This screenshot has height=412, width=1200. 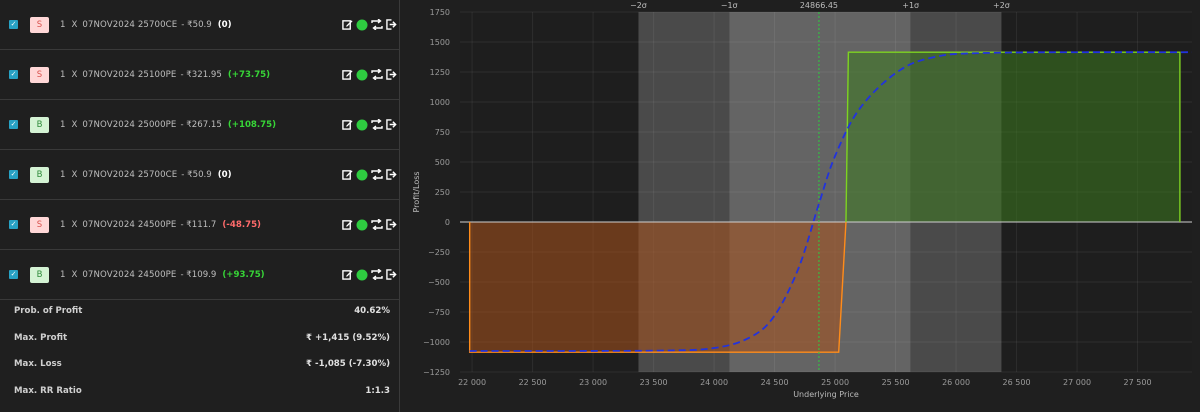 I want to click on stat-rr-ratio: Max. RR Ratio 1:1.3, so click(x=200, y=391).